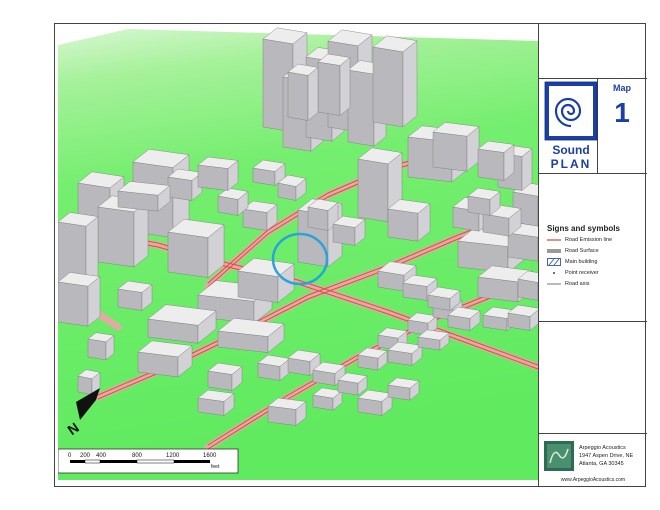  I want to click on legend-item-main-building: Main building, so click(572, 262).